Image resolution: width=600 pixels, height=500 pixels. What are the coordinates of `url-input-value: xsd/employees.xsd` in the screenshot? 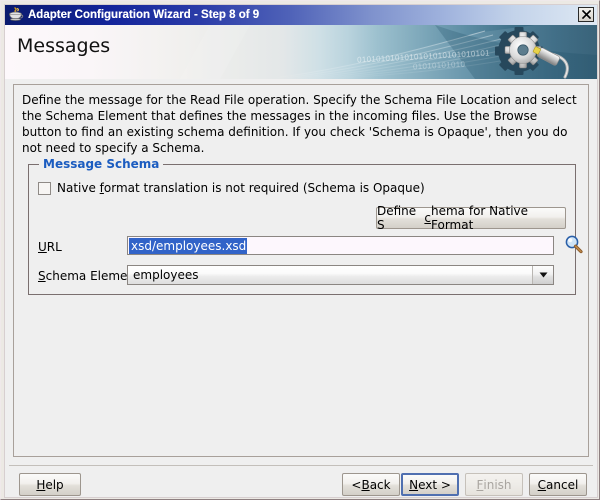 It's located at (188, 245).